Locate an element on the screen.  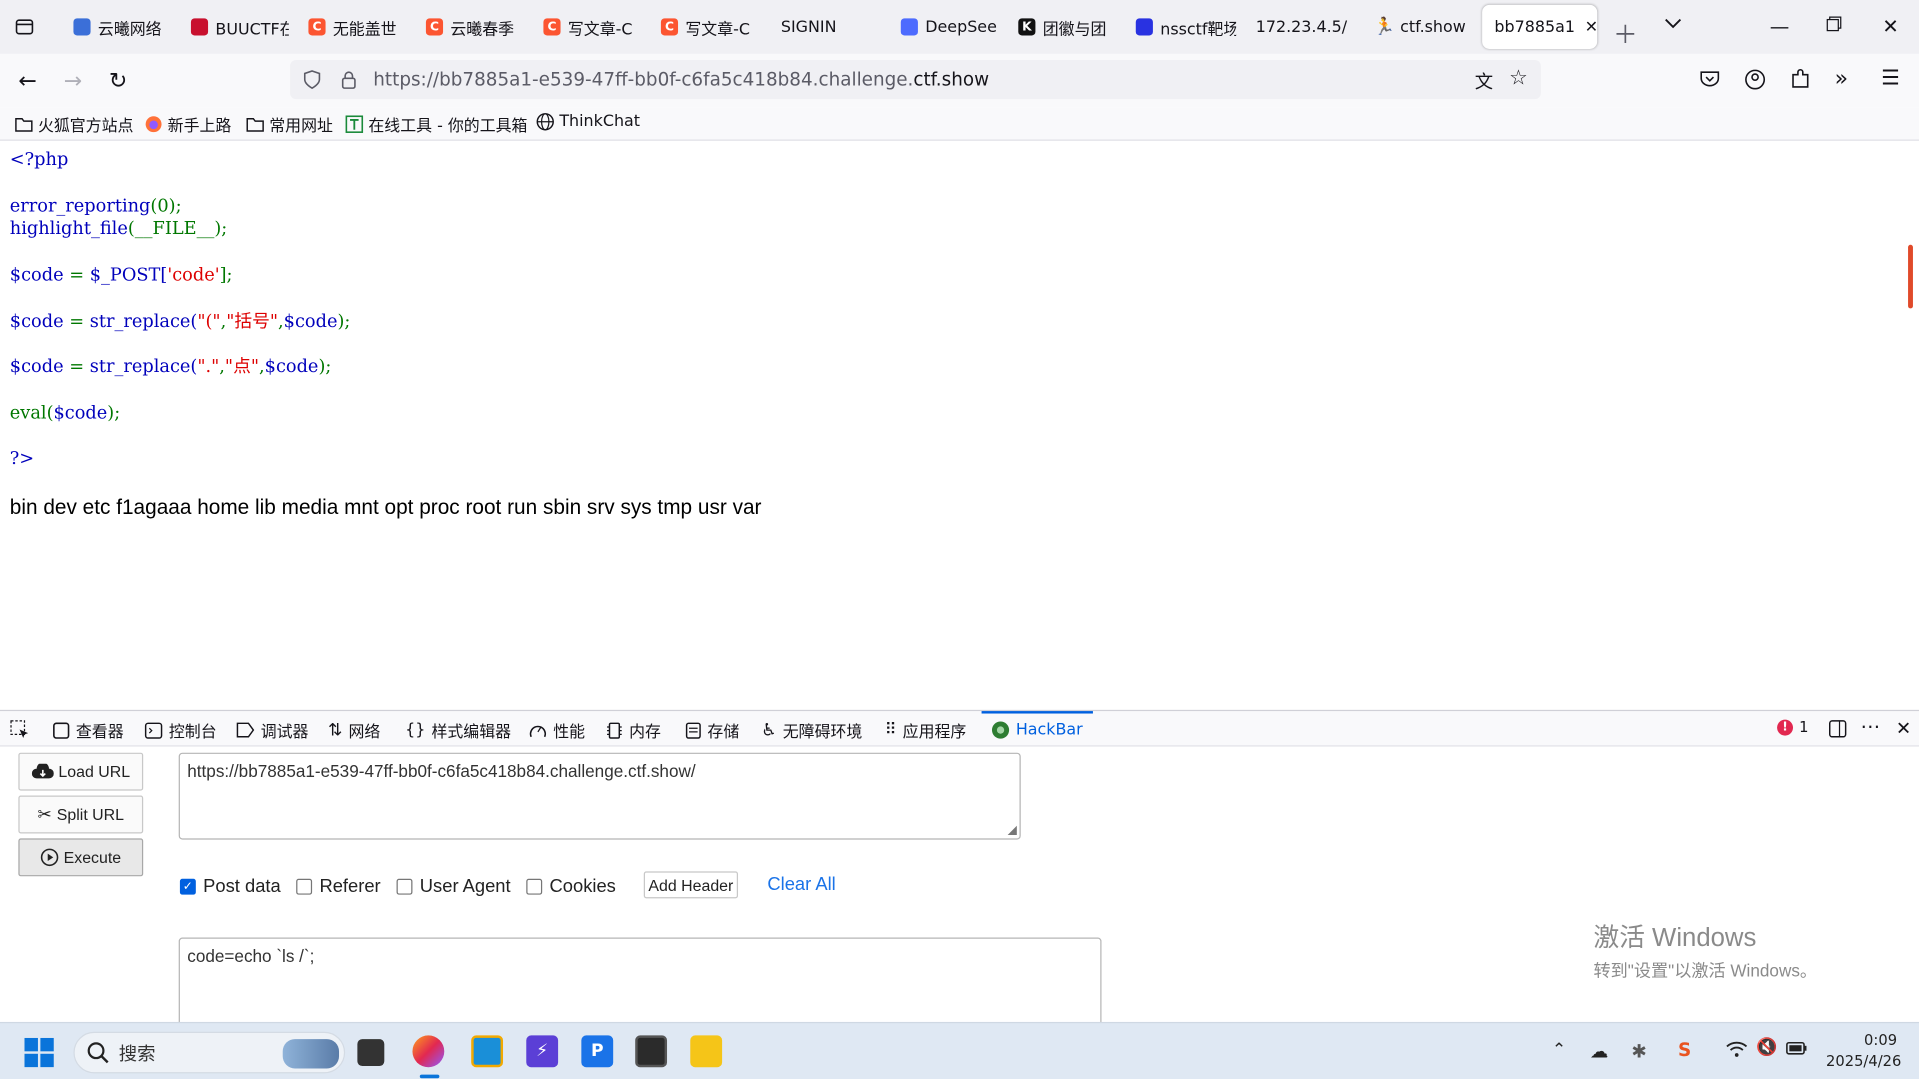
activation-watermark: 激活 Windows 转到"设置"以激活 Windows。 is located at coordinates (1706, 950).